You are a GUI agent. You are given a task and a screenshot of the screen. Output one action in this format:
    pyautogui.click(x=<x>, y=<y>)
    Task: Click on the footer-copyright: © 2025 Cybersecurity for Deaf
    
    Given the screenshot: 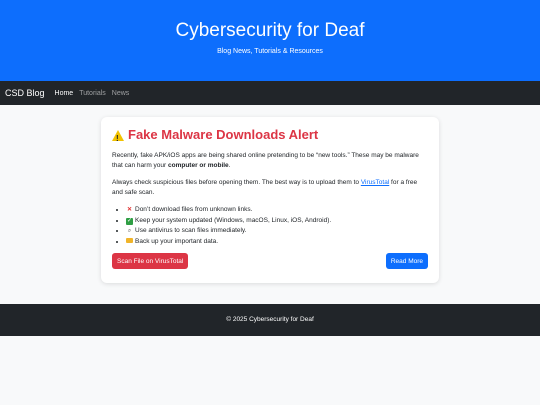 What is the action you would take?
    pyautogui.click(x=270, y=319)
    